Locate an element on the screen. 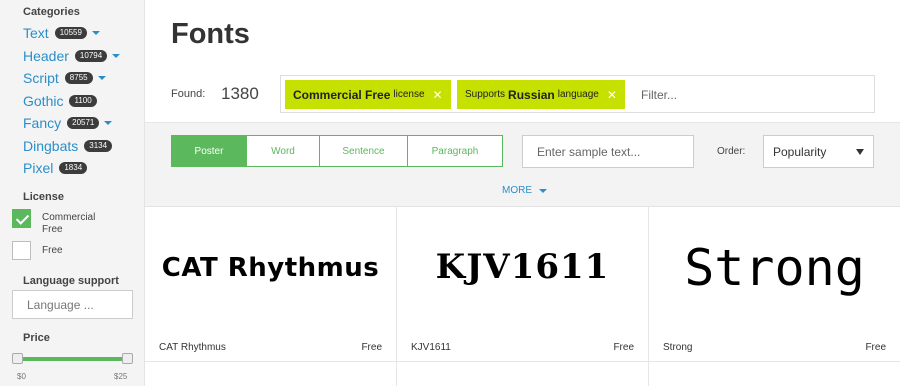  category-label: Text is located at coordinates (36, 33).